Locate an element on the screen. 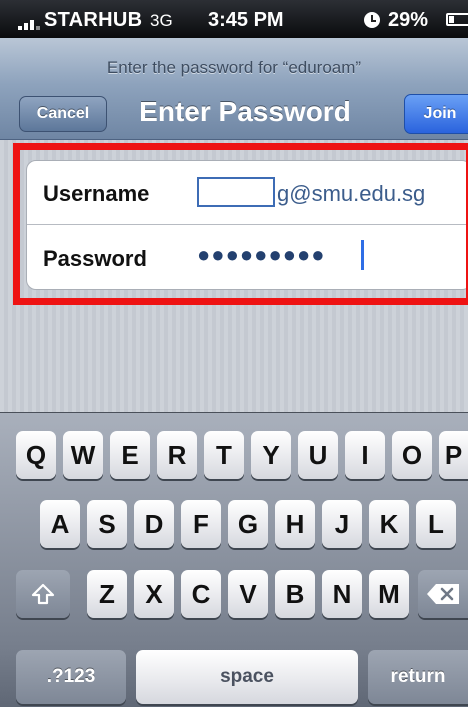  key-u: U is located at coordinates (318, 455).